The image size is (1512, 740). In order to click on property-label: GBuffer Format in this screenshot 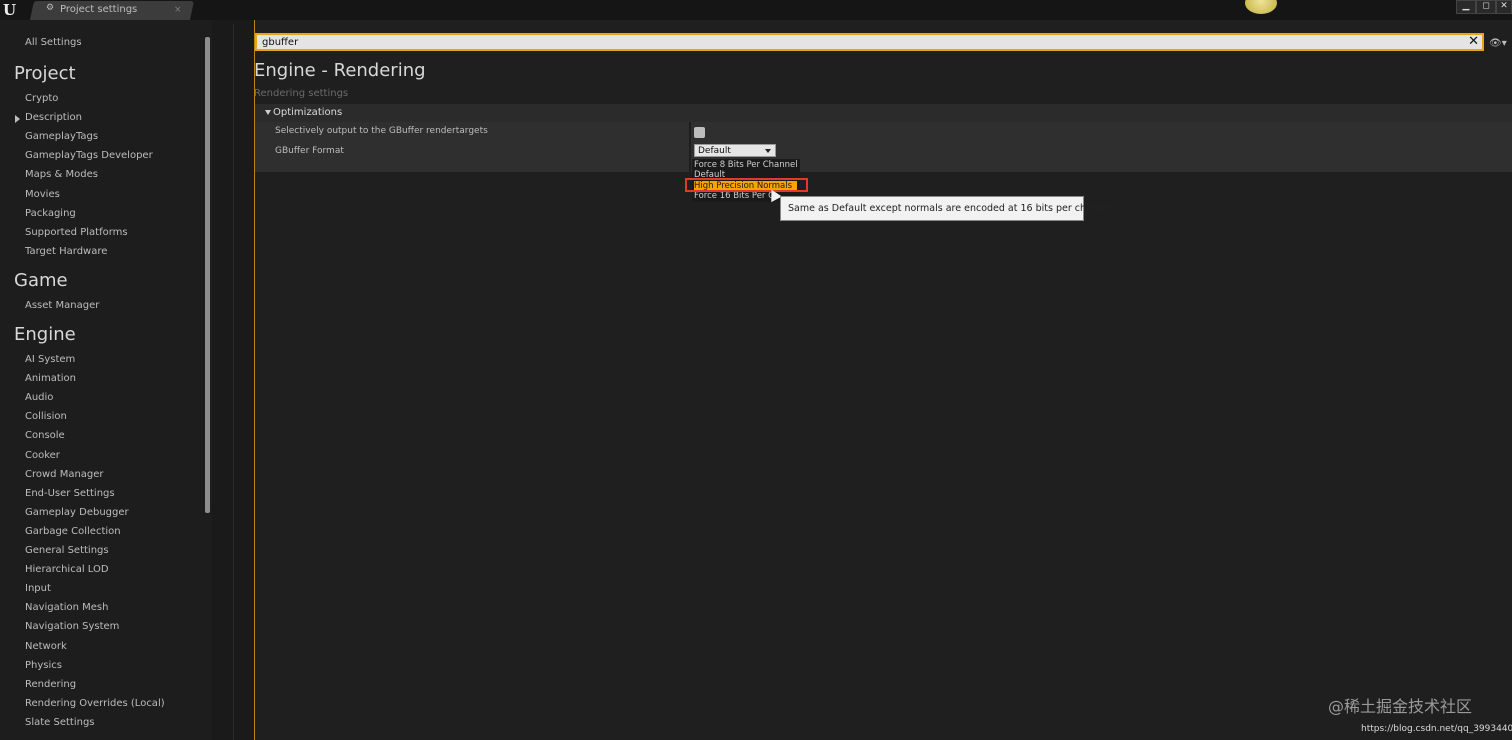, I will do `click(309, 151)`.